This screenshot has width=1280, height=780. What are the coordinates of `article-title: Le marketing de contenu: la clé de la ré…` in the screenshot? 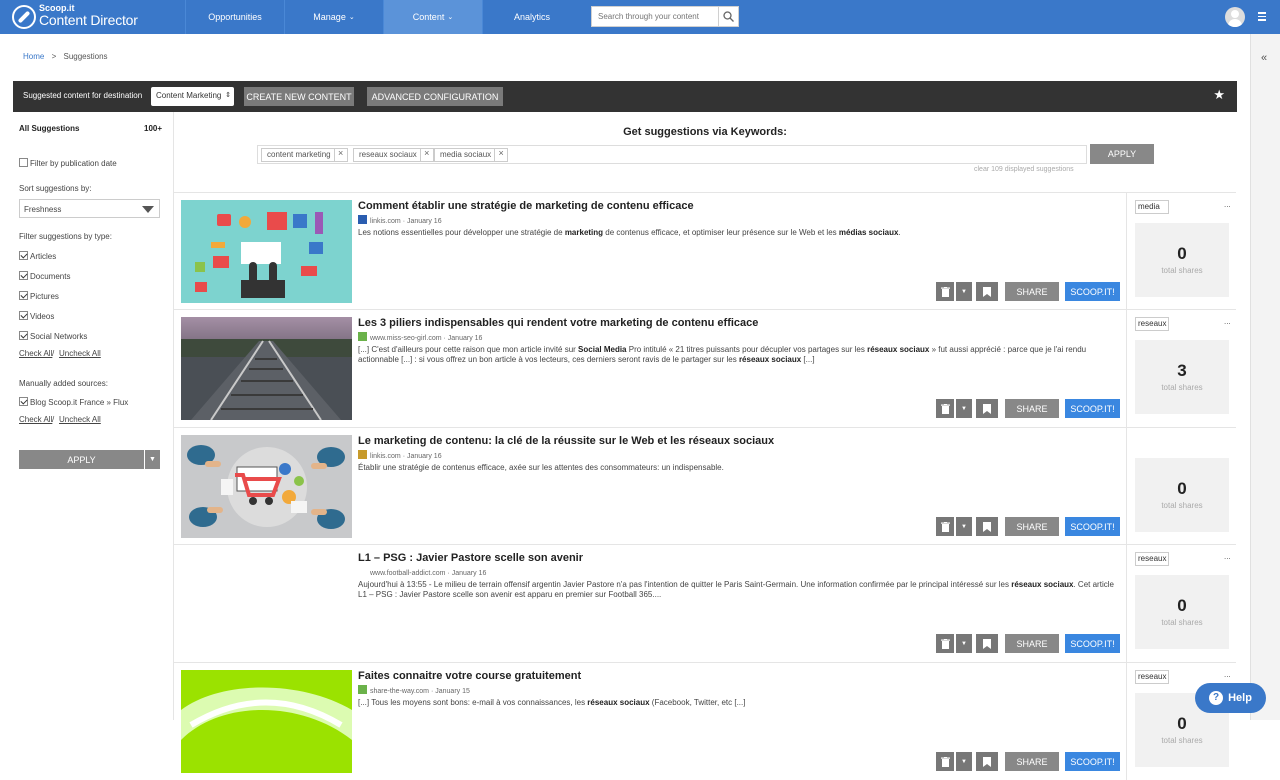 It's located at (566, 441).